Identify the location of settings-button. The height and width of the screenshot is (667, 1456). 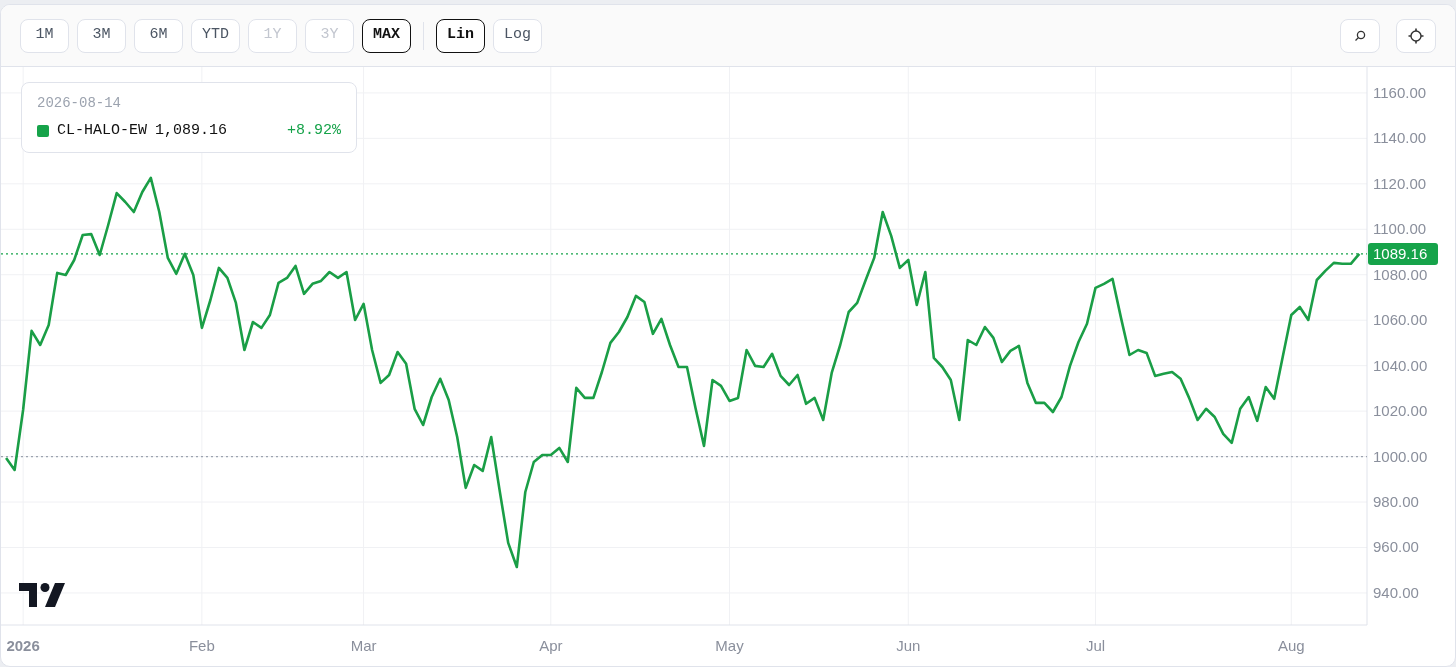
(1416, 35).